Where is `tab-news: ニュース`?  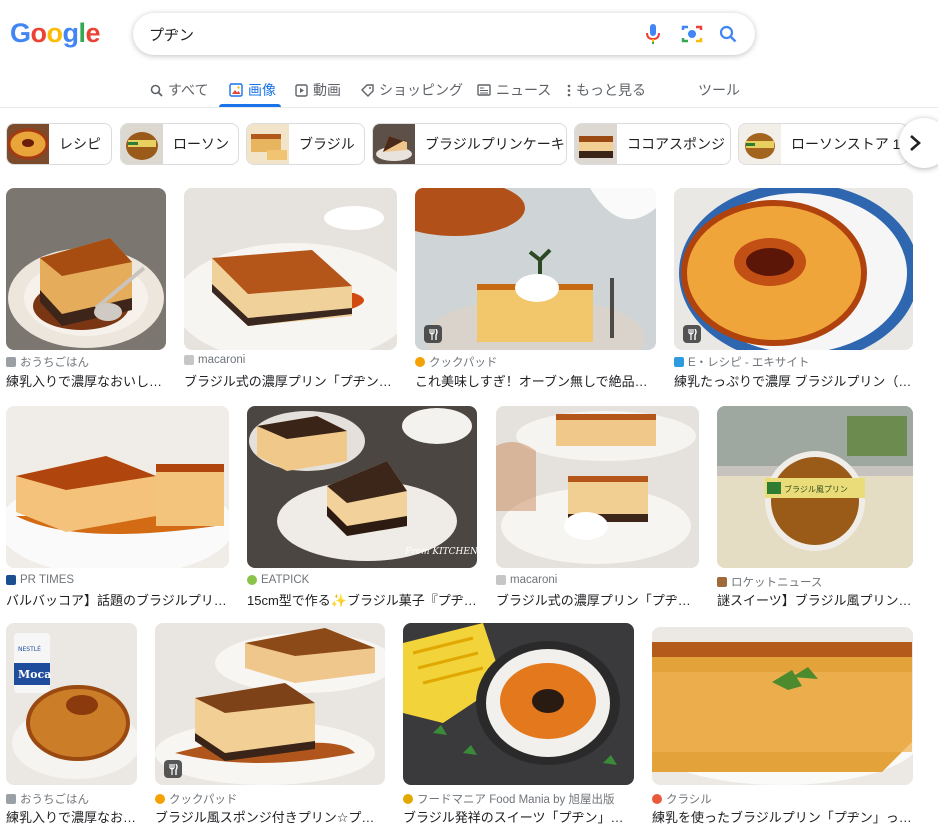
tab-news: ニュース is located at coordinates (514, 90).